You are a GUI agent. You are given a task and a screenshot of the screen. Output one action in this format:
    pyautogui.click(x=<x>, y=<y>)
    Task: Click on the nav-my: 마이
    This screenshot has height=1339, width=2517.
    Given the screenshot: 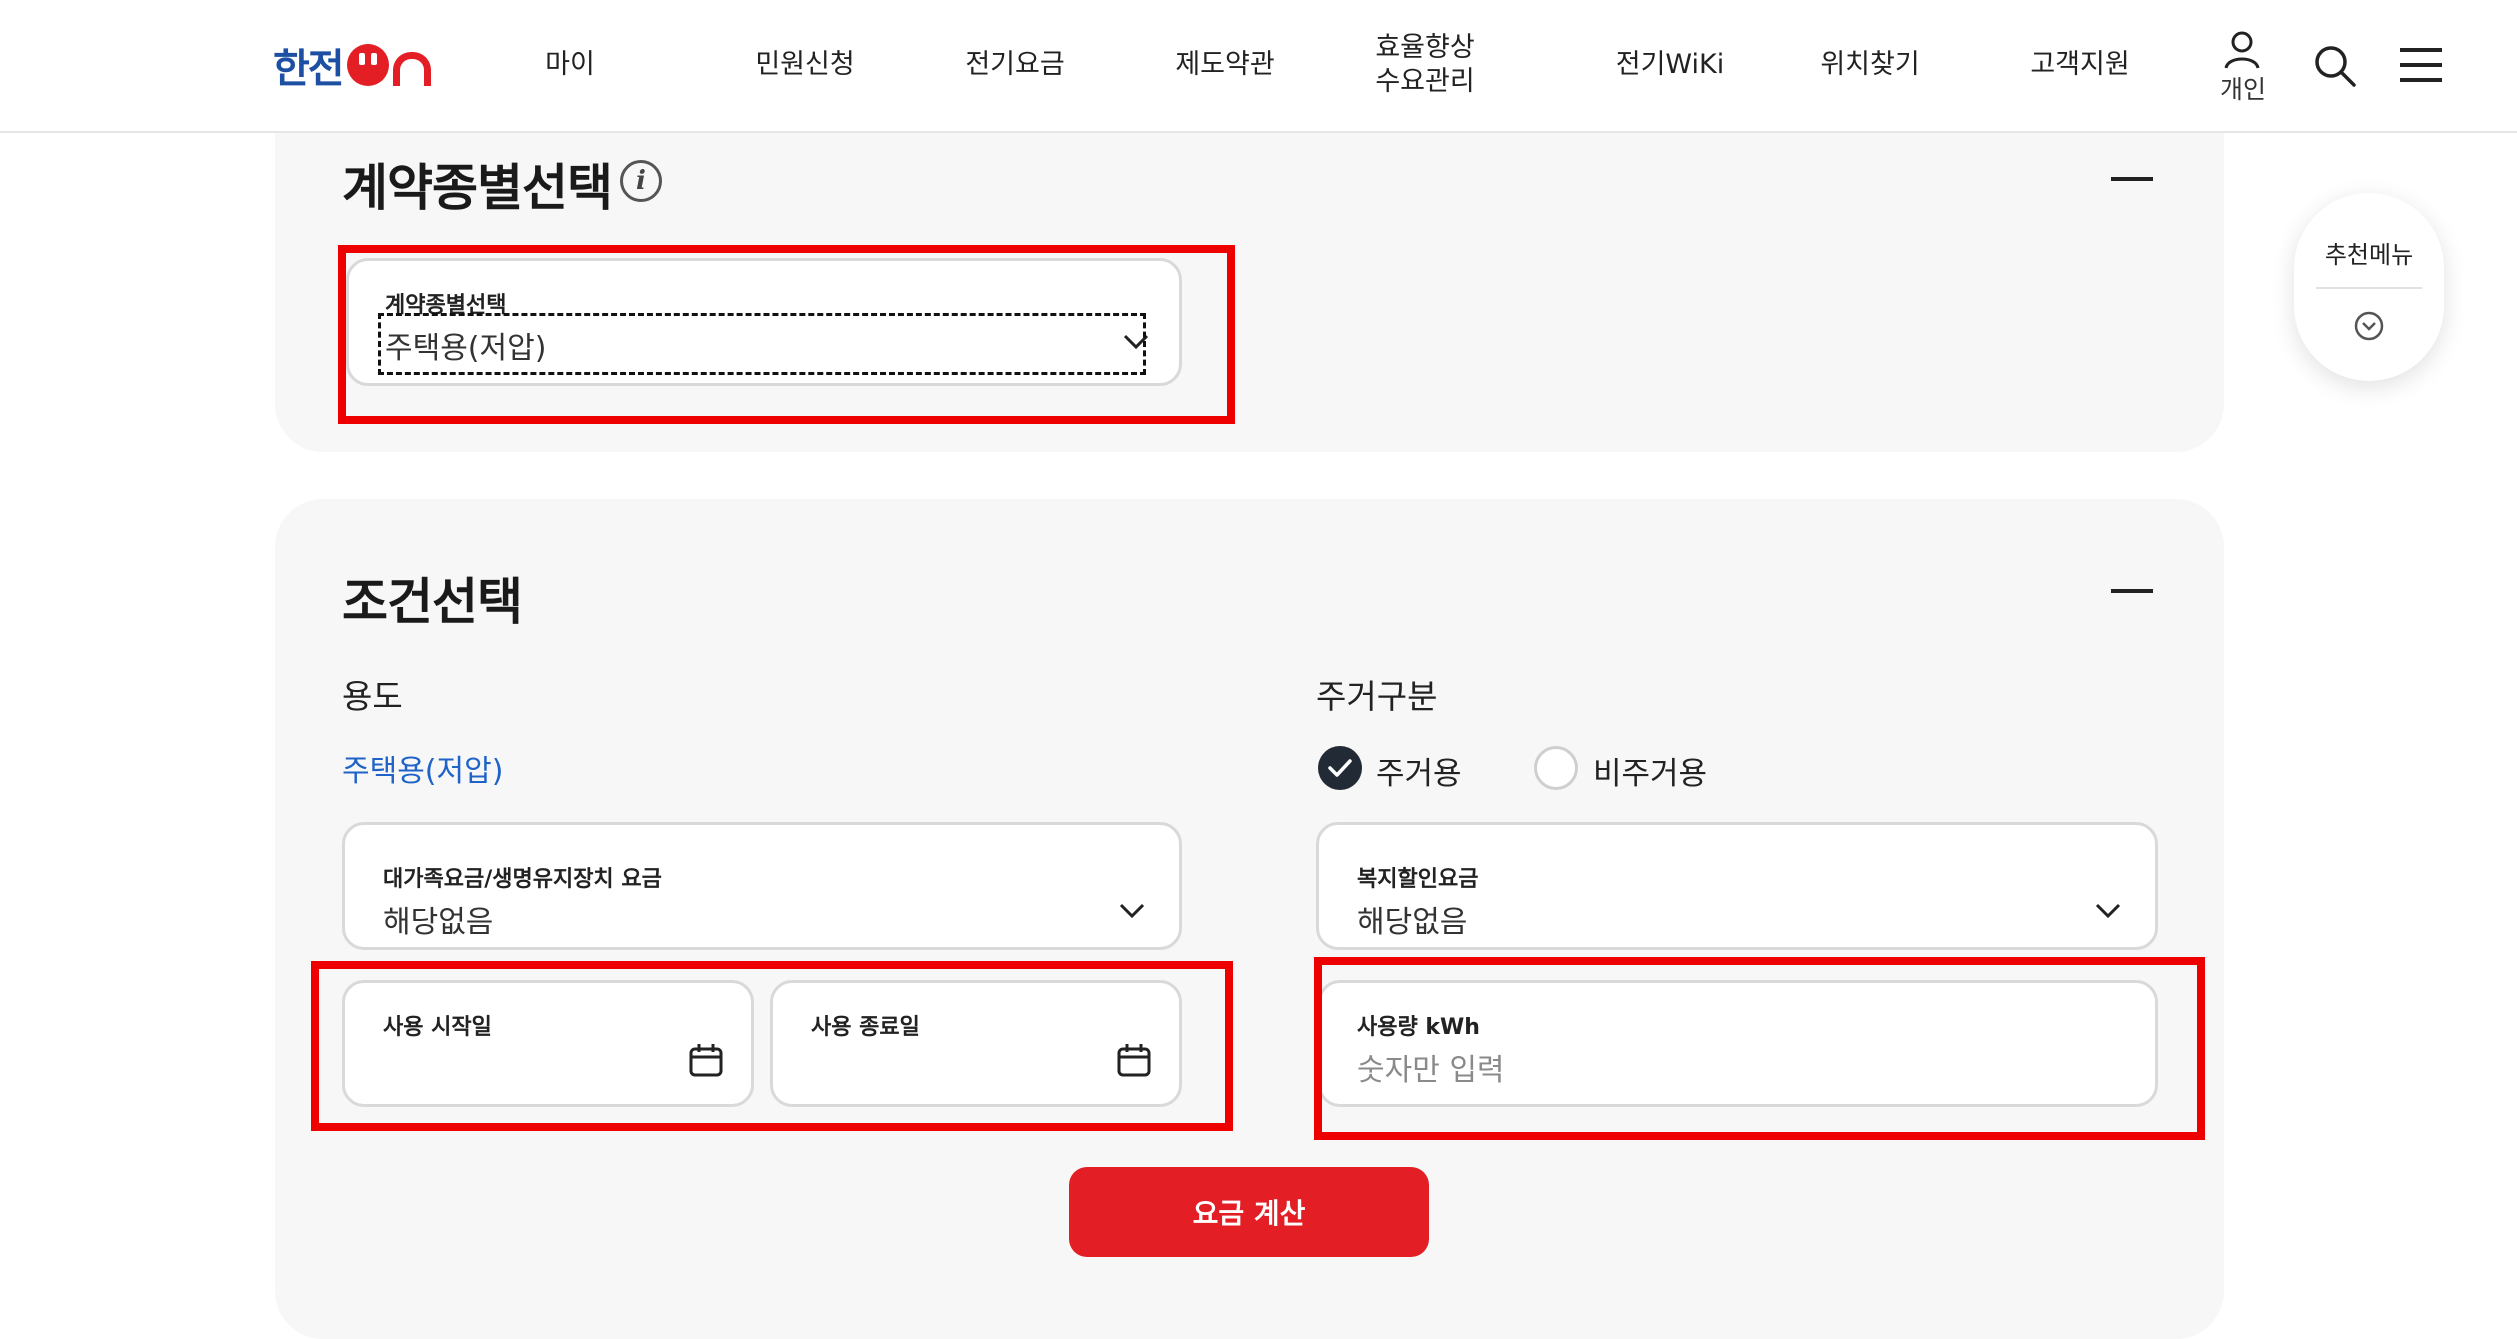 What is the action you would take?
    pyautogui.click(x=570, y=65)
    